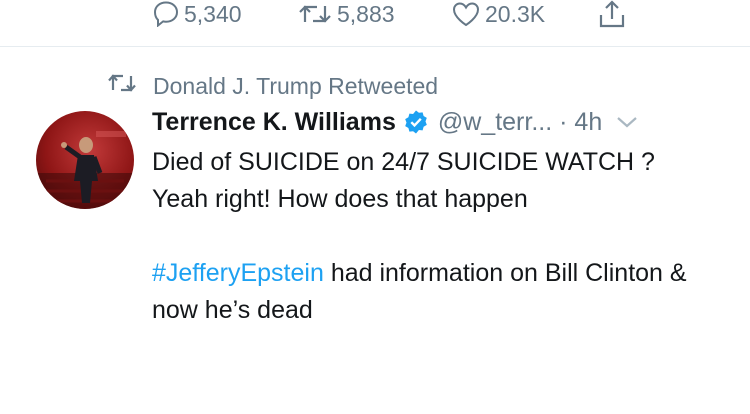  I want to click on share-icon, so click(612, 14).